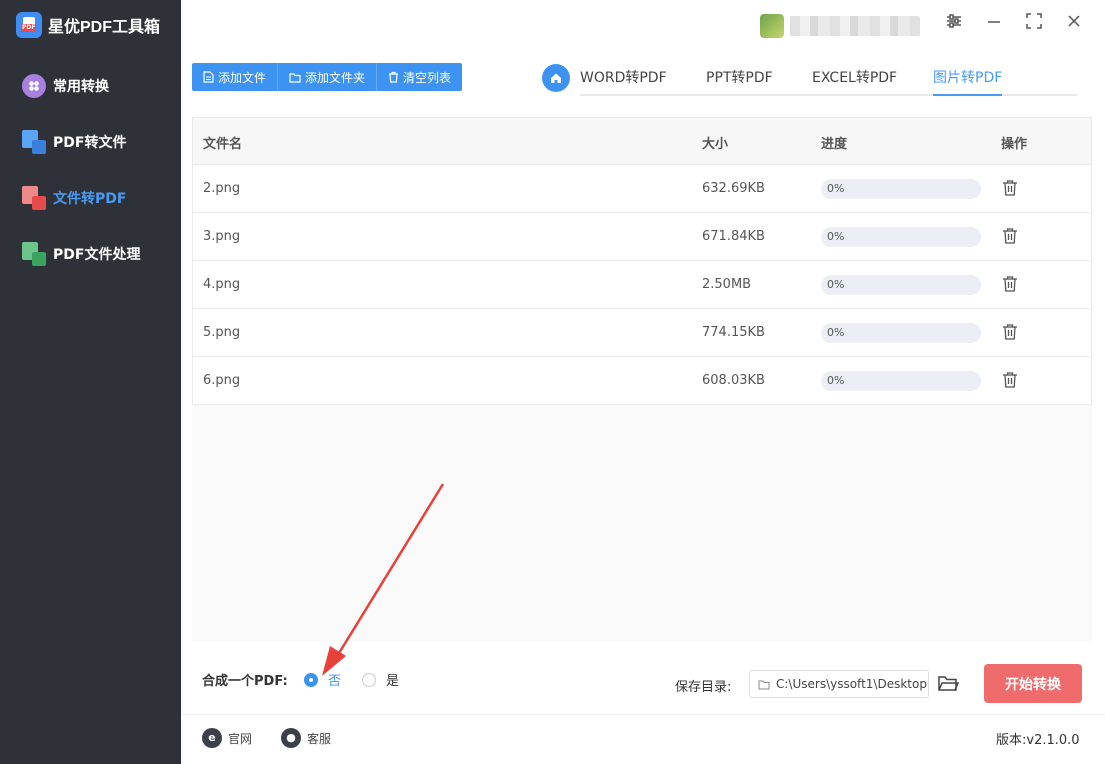  I want to click on sidebar-item-file-to-pdf: 文件转PDF, so click(74, 198).